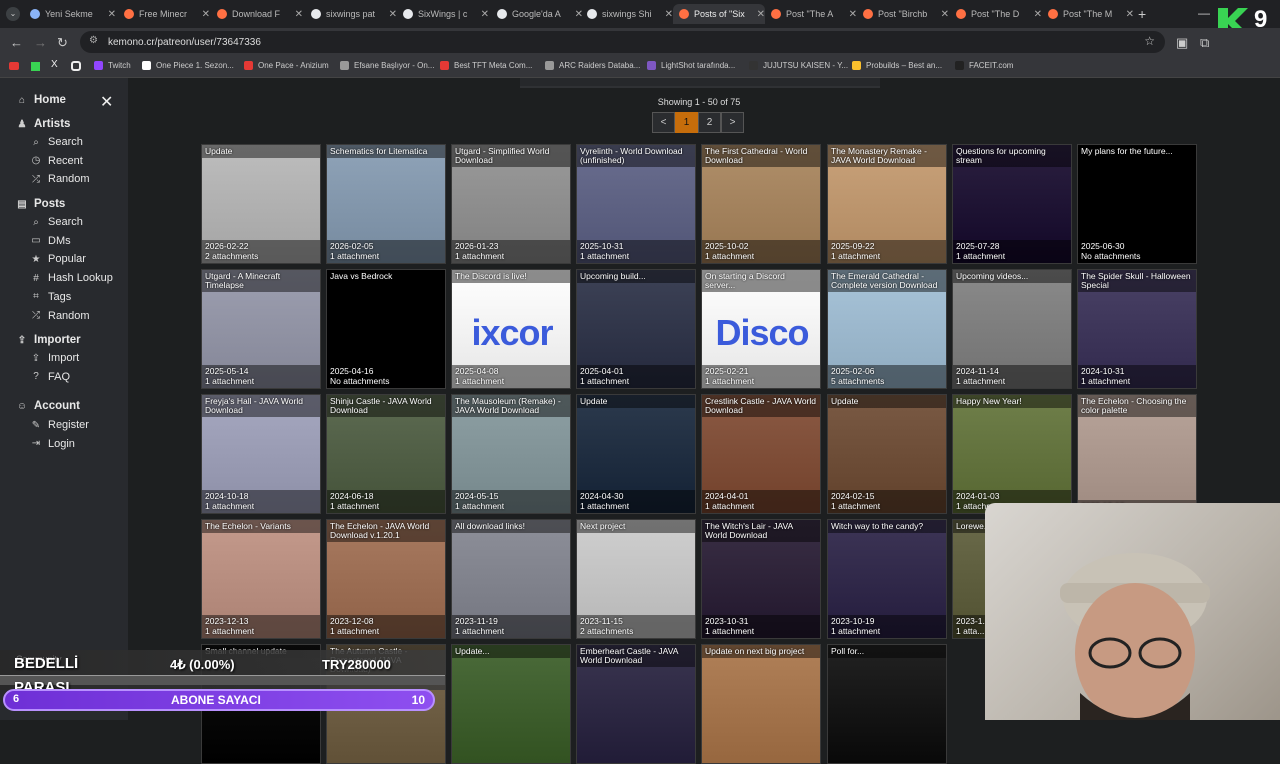  What do you see at coordinates (903, 14) in the screenshot?
I see `browser-tab: Post "Birchb ✕` at bounding box center [903, 14].